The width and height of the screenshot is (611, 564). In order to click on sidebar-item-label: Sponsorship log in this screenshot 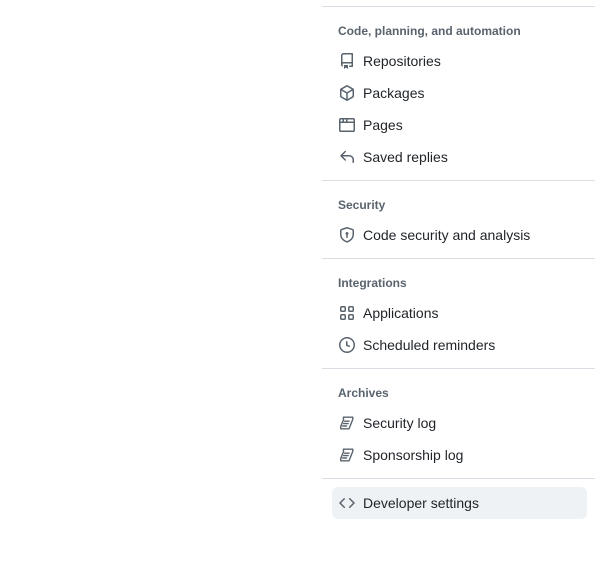, I will do `click(413, 455)`.